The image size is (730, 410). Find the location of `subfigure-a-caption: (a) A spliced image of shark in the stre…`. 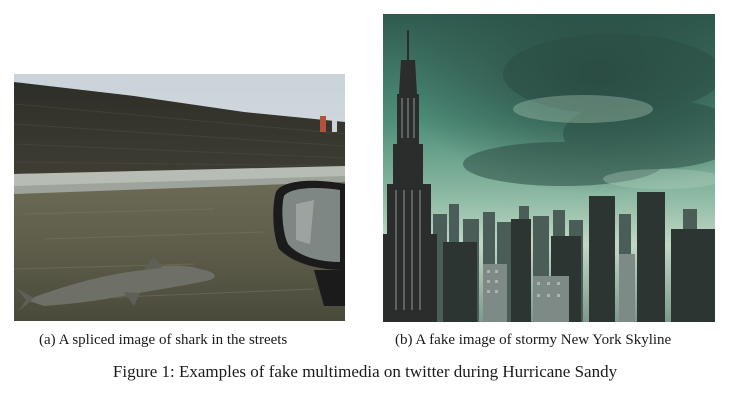

subfigure-a-caption: (a) A spliced image of shark in the stre… is located at coordinates (163, 340).